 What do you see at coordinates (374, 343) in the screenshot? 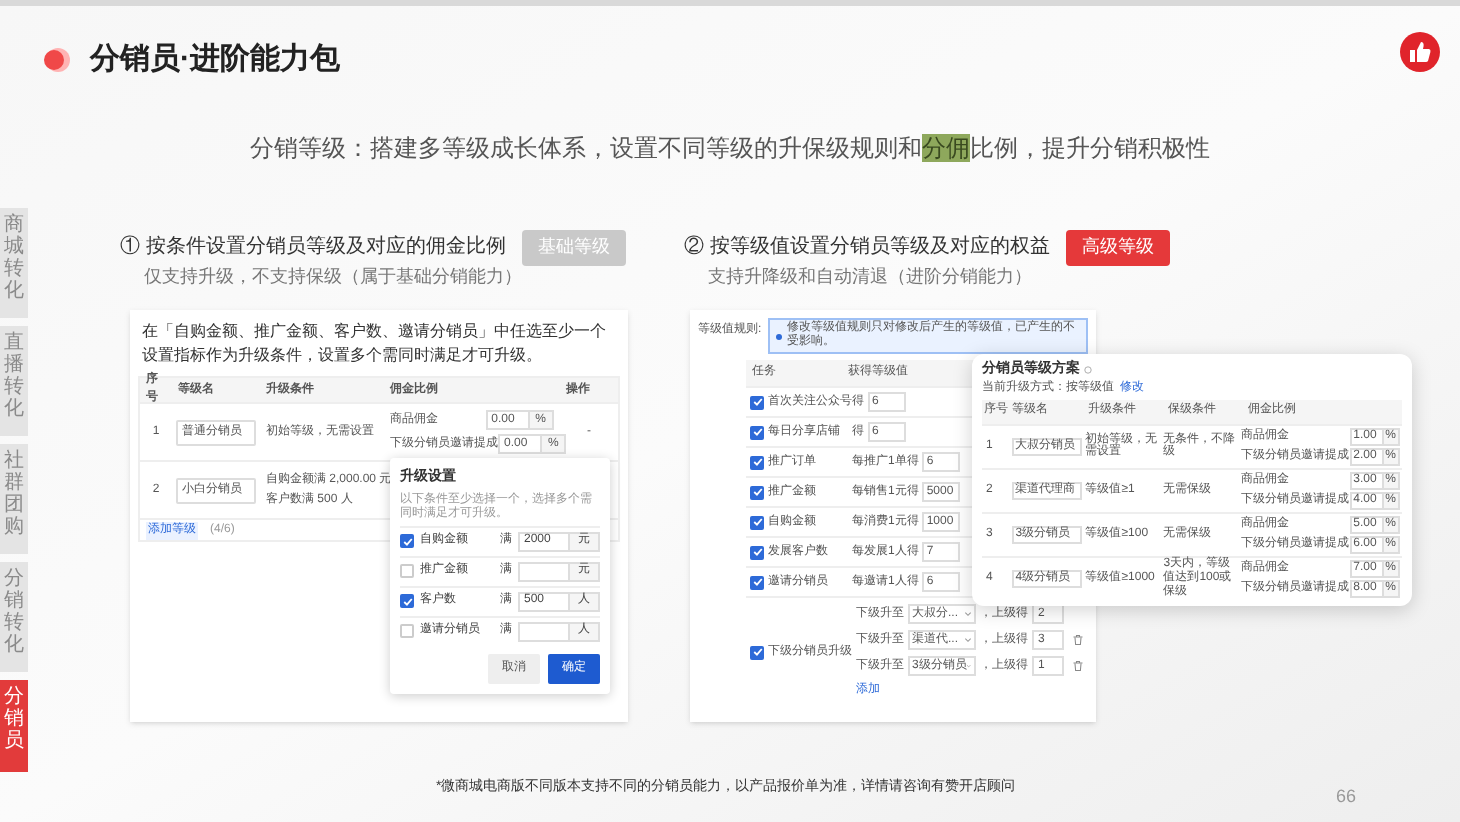
I see `instruction-text: 在「自购金额、推广金额、客户数、邀请分销员」中任选至少一个设置指标作为升级条件，设置多个需同时满足才可升级。` at bounding box center [374, 343].